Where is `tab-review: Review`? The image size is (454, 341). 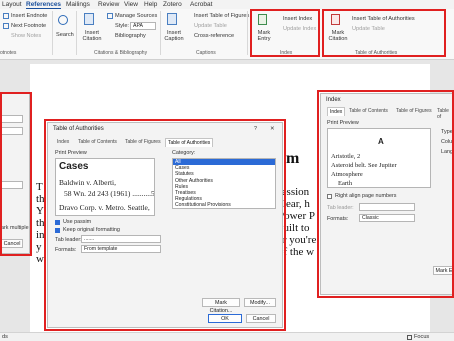
tab-review: Review is located at coordinates (108, 4).